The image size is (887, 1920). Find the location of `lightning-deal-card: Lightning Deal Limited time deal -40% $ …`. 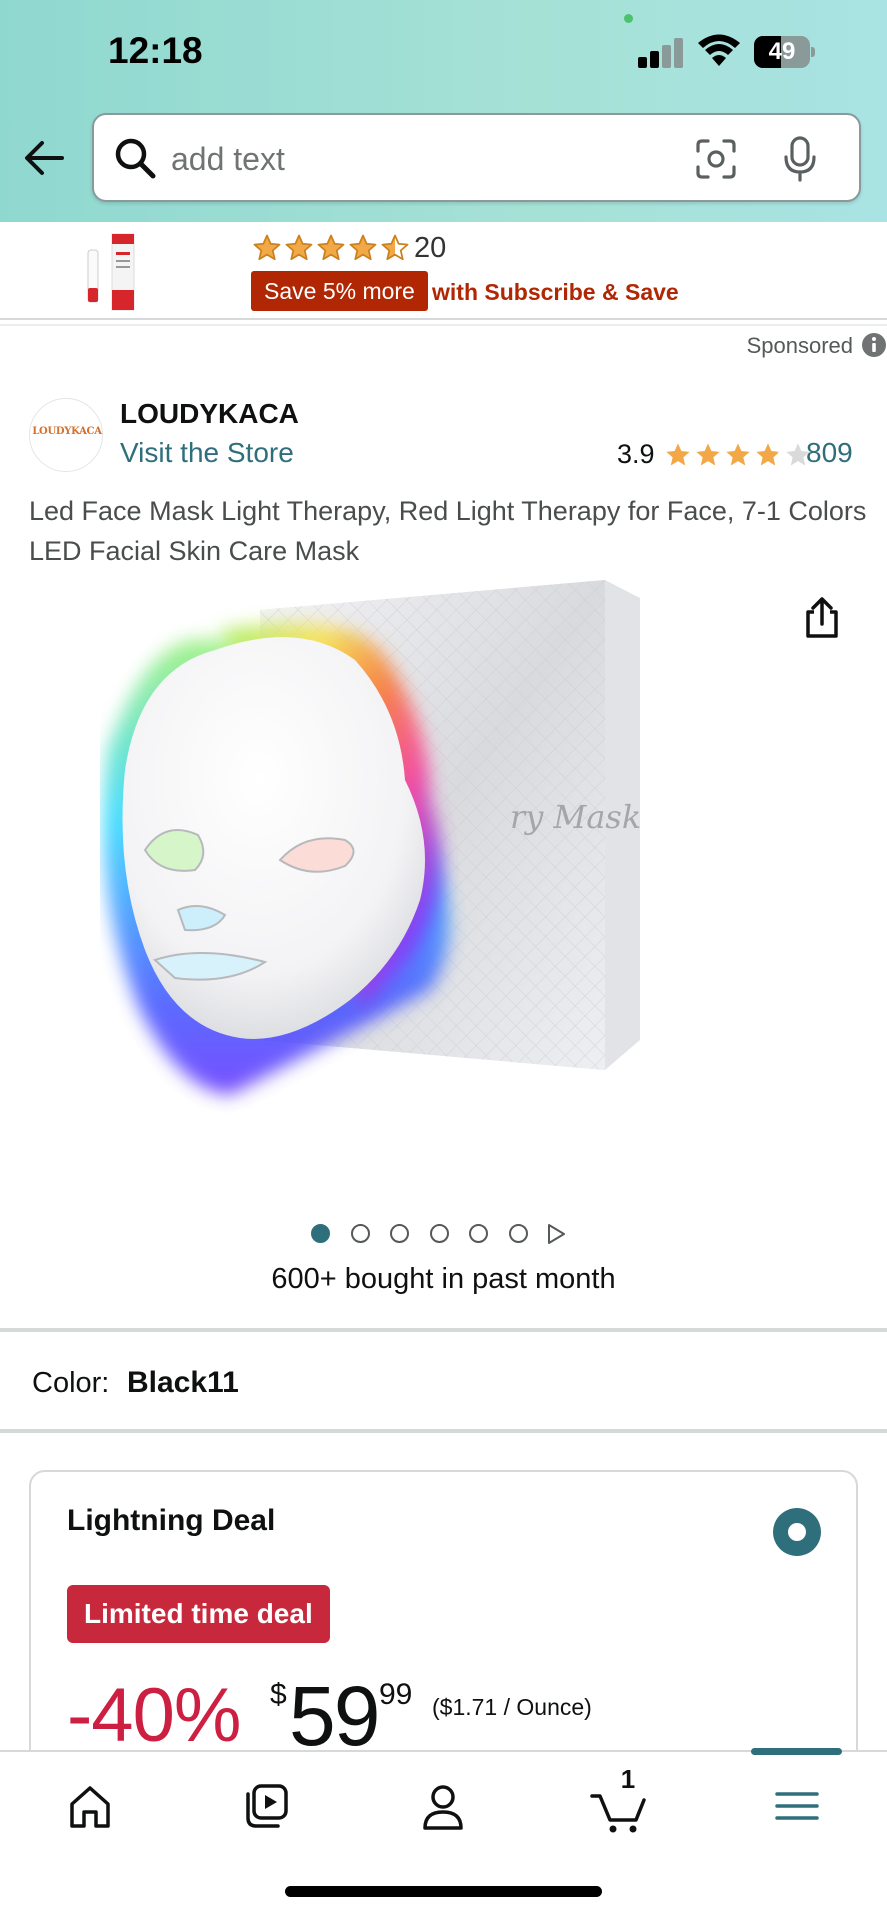

lightning-deal-card: Lightning Deal Limited time deal -40% $ … is located at coordinates (443, 1620).